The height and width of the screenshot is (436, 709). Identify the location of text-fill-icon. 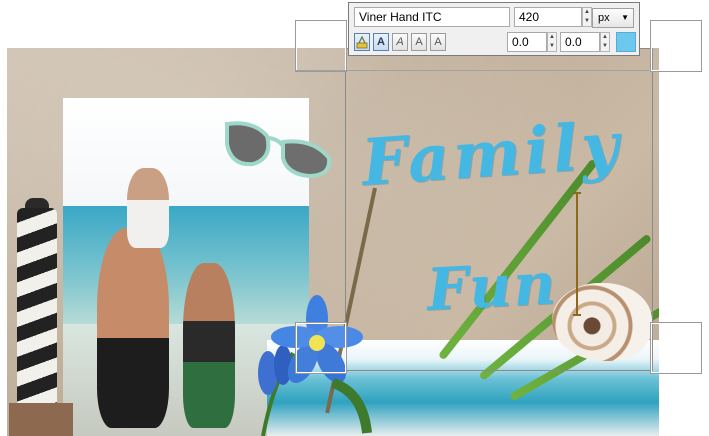
(362, 42).